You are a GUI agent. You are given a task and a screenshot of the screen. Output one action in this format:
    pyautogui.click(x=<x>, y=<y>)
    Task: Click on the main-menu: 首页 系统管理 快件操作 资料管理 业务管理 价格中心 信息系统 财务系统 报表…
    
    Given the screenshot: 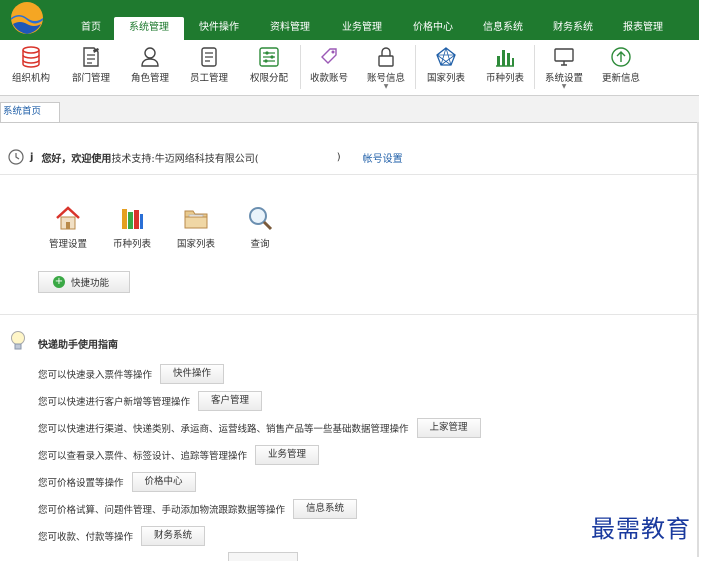 What is the action you would take?
    pyautogui.click(x=373, y=28)
    